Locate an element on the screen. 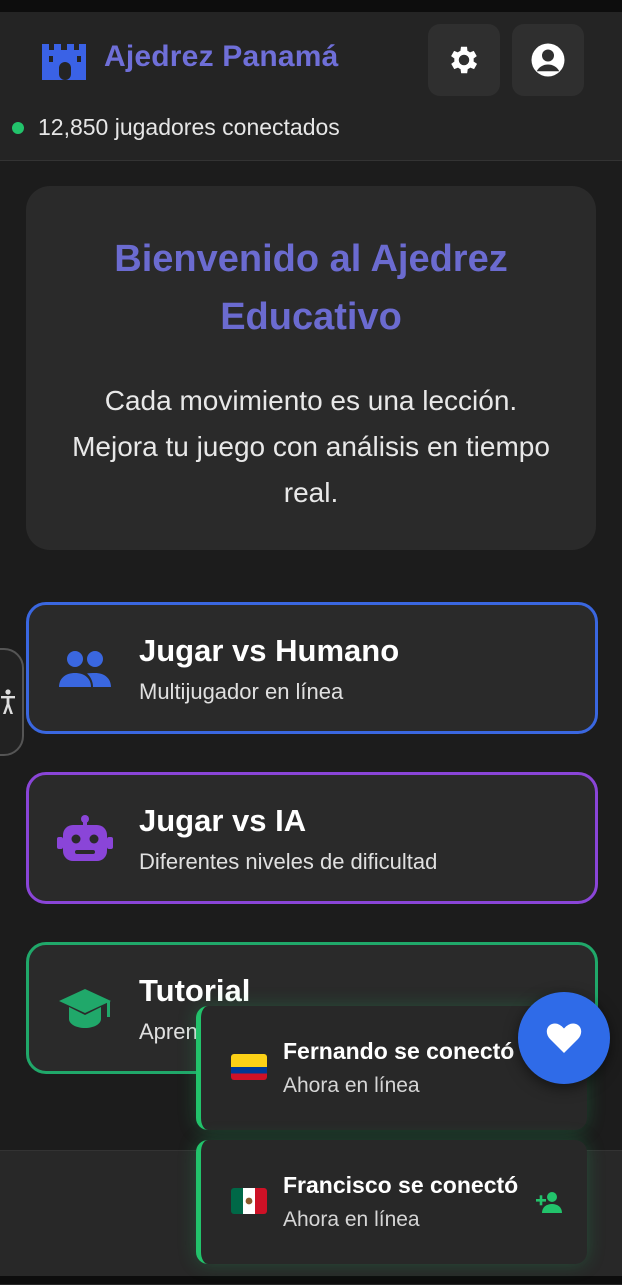 The height and width of the screenshot is (1285, 622). accessibility-icon is located at coordinates (8, 701).